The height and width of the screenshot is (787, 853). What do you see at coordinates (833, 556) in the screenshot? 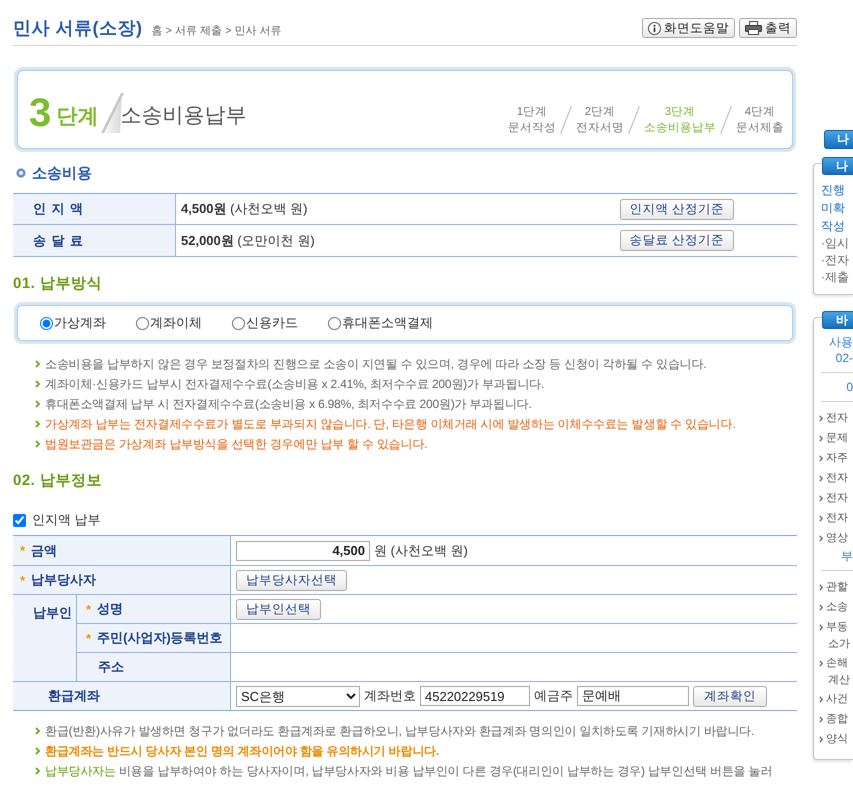
I see `sidebar-link: 부` at bounding box center [833, 556].